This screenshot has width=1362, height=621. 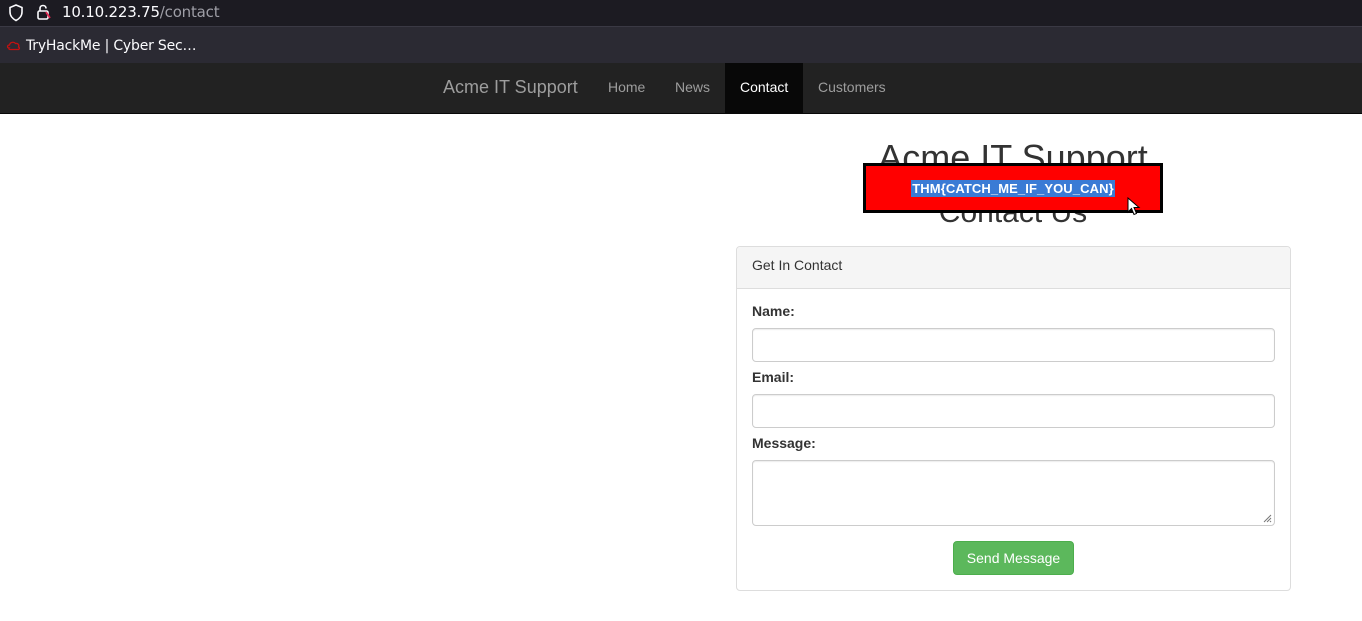 I want to click on flag-popup: THM{CATCH_ME_IF_YOU_CAN}, so click(x=1013, y=188).